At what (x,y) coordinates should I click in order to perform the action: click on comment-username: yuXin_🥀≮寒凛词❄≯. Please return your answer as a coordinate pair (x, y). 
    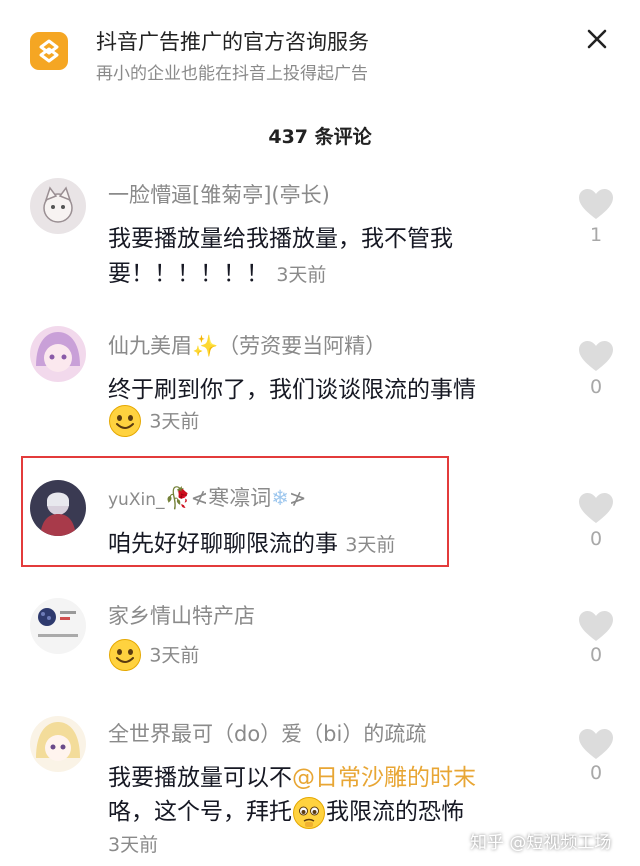
    Looking at the image, I should click on (207, 497).